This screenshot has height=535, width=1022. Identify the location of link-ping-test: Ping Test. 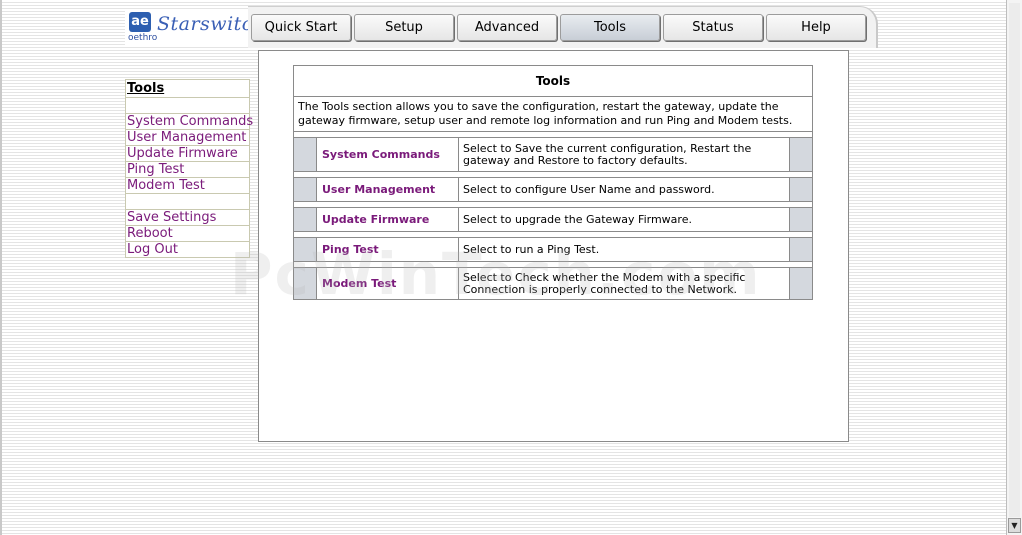
(387, 249).